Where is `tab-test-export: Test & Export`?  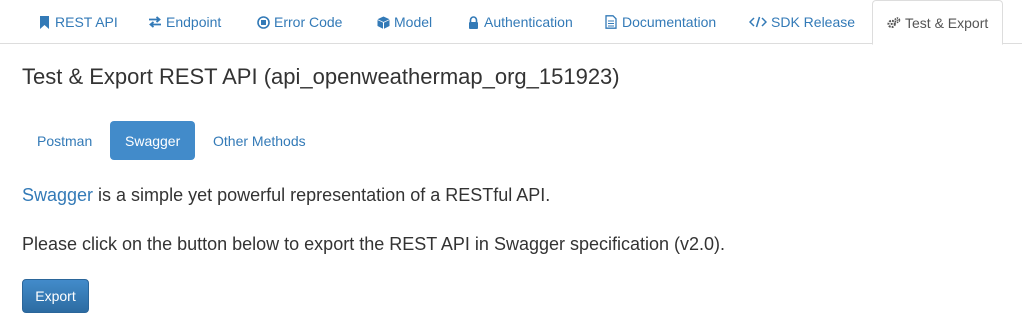
tab-test-export: Test & Export is located at coordinates (938, 22).